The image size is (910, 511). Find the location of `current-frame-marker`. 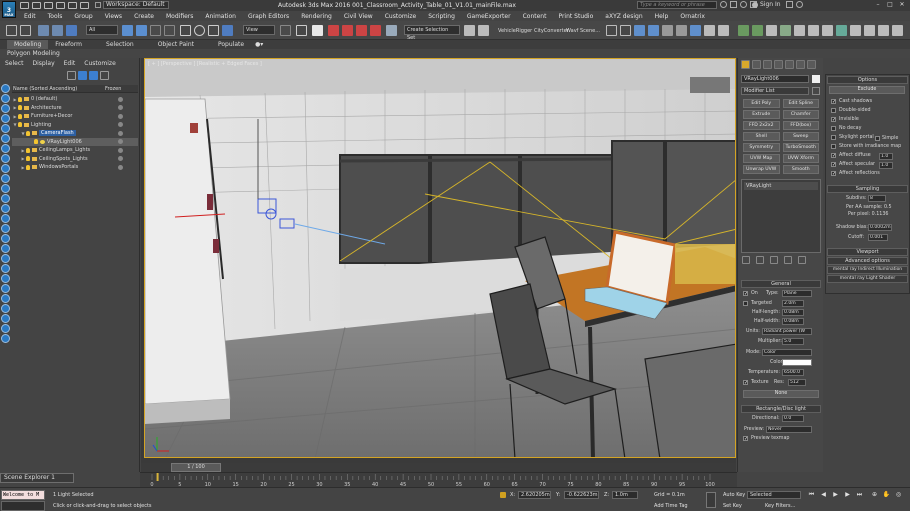

current-frame-marker is located at coordinates (157, 477).